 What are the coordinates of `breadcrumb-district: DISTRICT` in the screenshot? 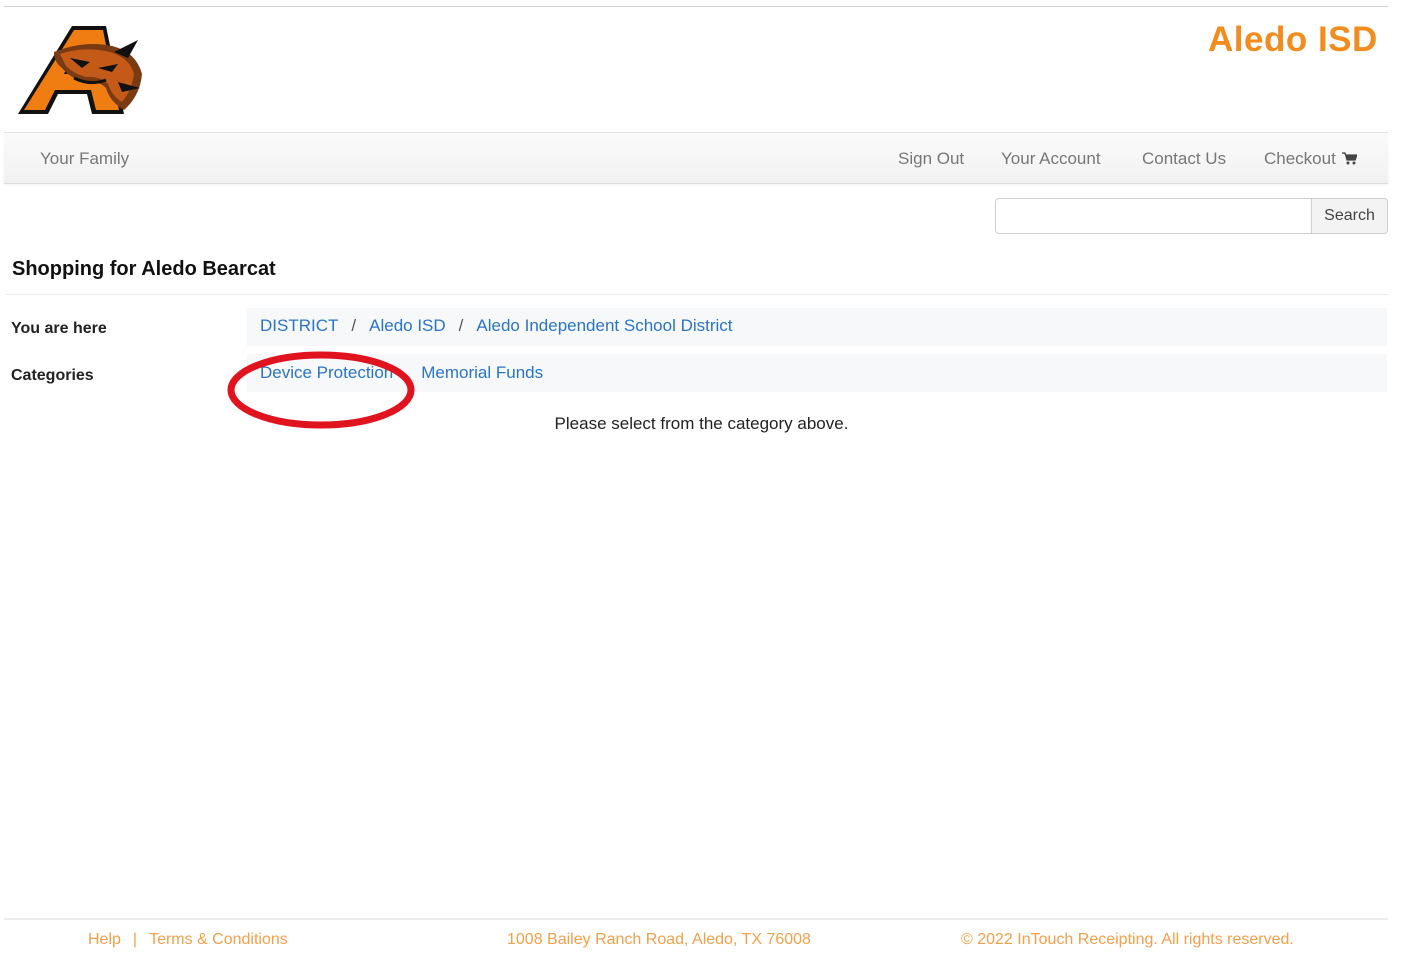 It's located at (299, 325).